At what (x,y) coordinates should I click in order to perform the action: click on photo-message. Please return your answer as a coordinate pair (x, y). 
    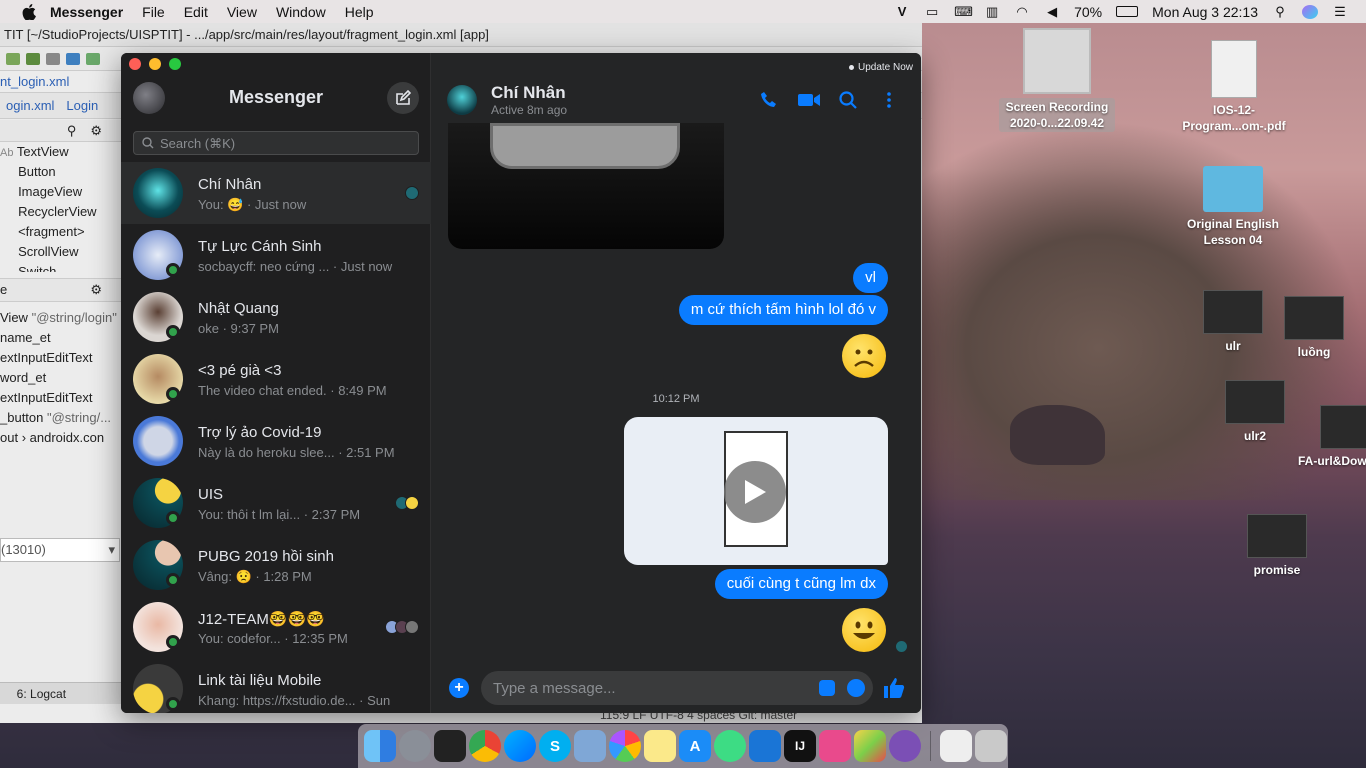
    Looking at the image, I should click on (586, 186).